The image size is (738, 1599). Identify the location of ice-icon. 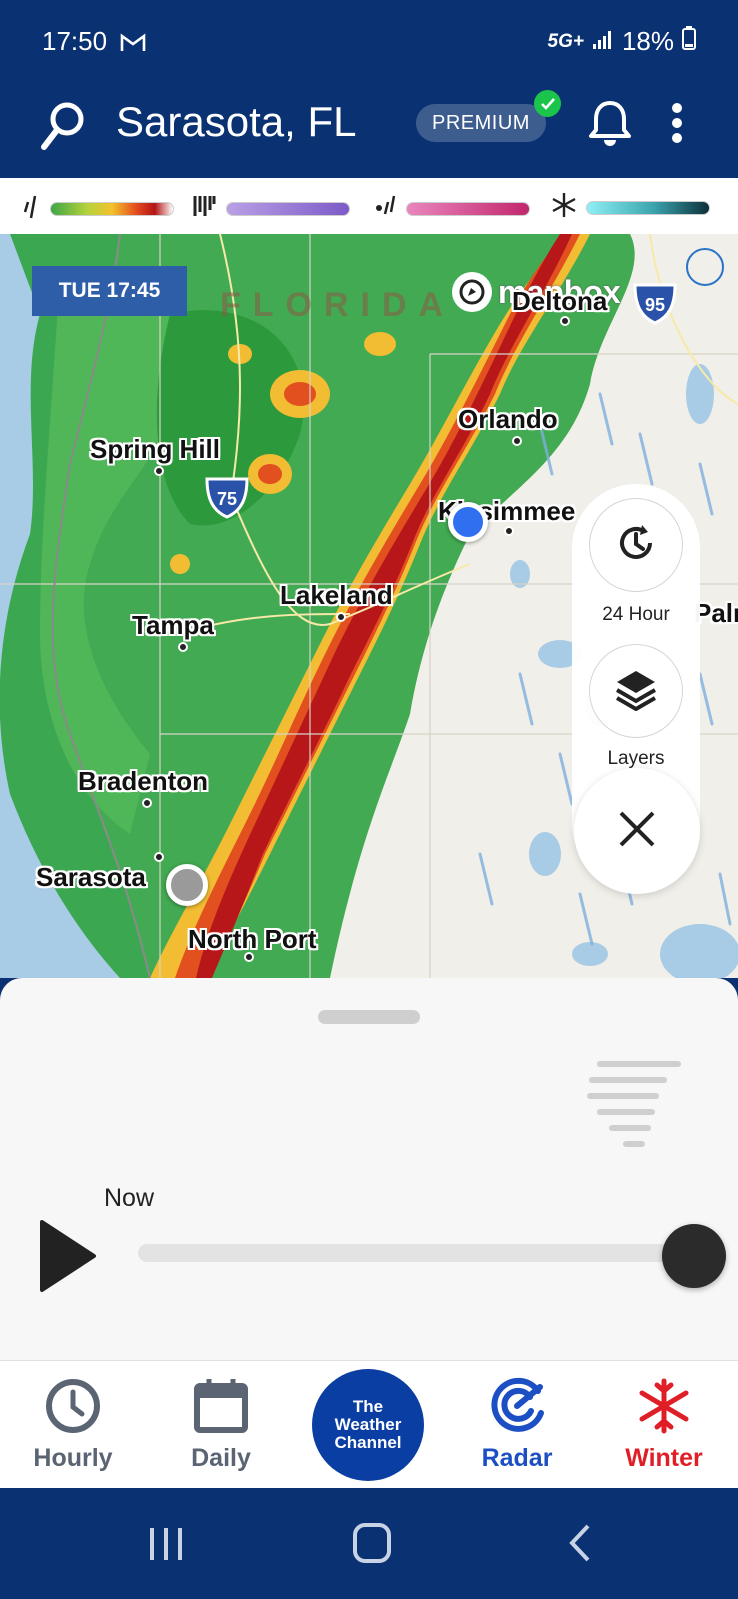
(385, 208).